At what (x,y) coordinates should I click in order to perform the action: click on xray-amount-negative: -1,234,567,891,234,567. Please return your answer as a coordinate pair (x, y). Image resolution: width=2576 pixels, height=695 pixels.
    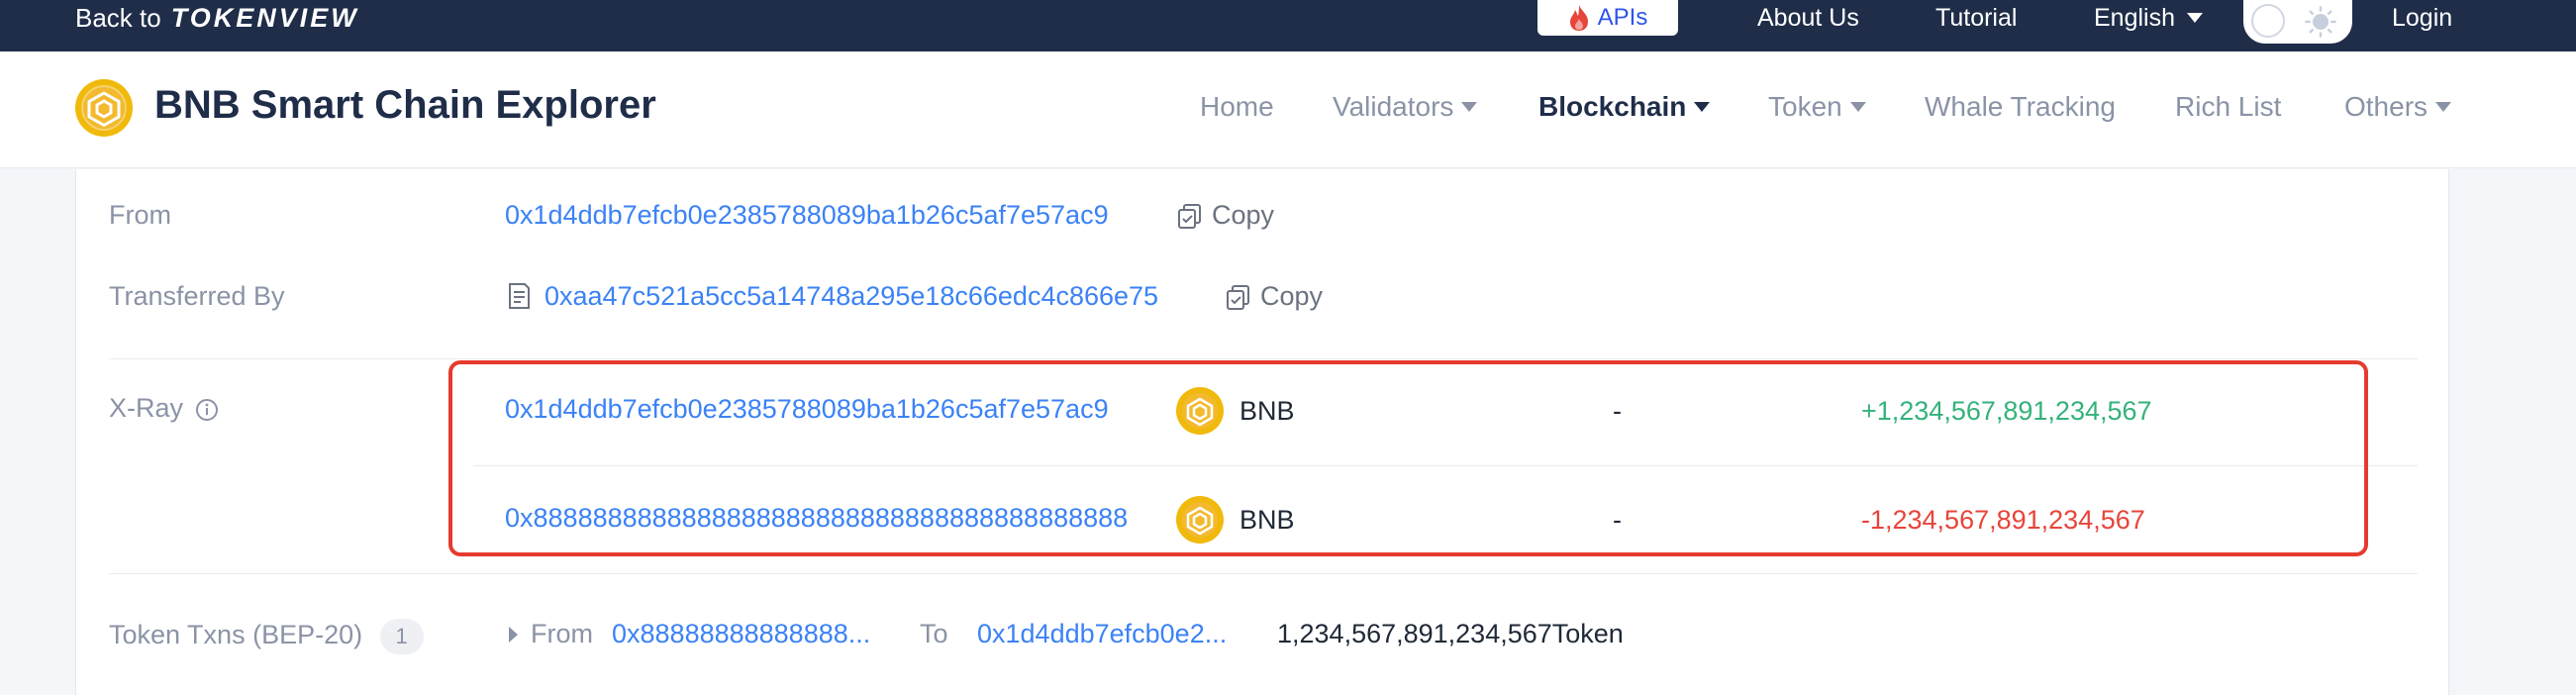
    Looking at the image, I should click on (2003, 520).